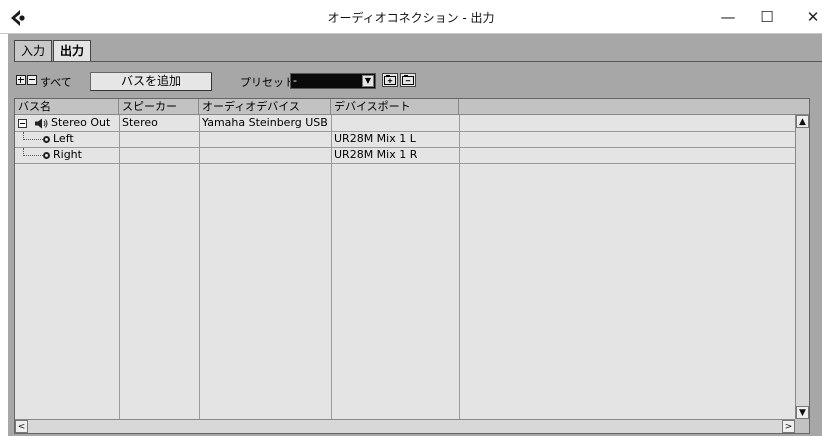  I want to click on speaker-cell: Stereo, so click(159, 123).